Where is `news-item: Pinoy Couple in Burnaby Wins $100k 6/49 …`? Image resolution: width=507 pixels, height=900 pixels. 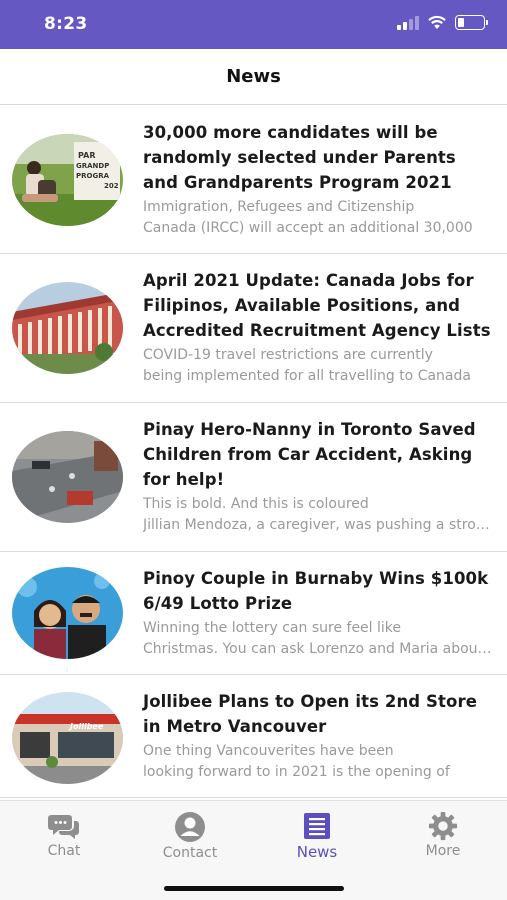
news-item: Pinoy Couple in Burnaby Wins $100k 6/49 … is located at coordinates (253, 613).